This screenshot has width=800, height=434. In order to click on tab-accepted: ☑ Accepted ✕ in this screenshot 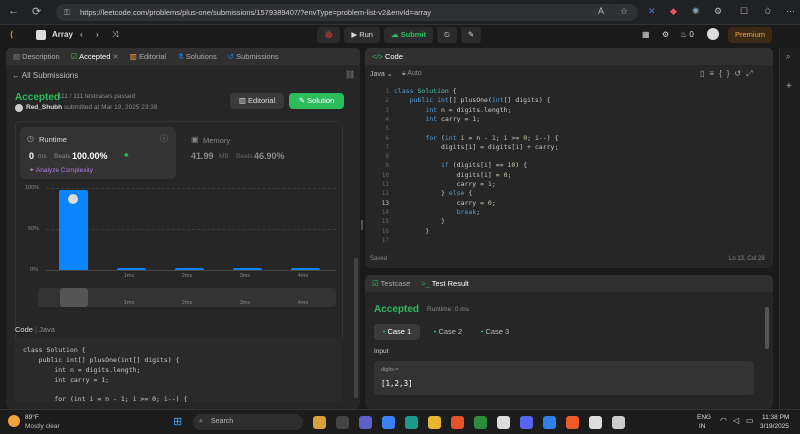, I will do `click(95, 56)`.